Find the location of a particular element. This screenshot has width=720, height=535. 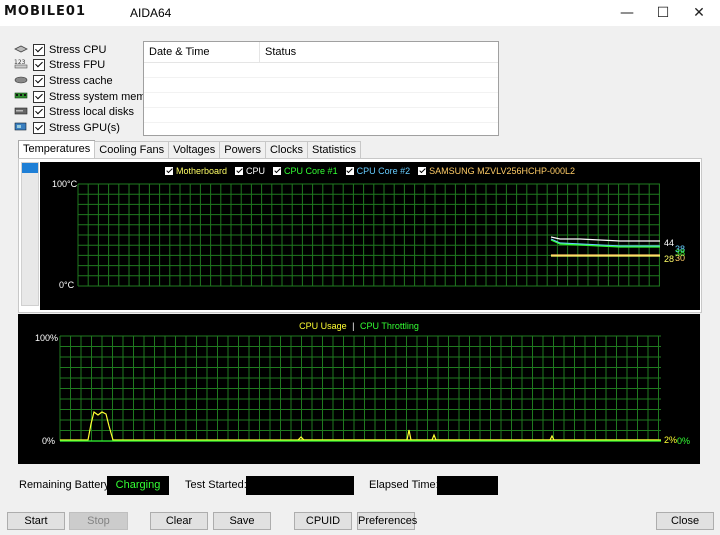

temp-value-ssd: 30 is located at coordinates (680, 258).